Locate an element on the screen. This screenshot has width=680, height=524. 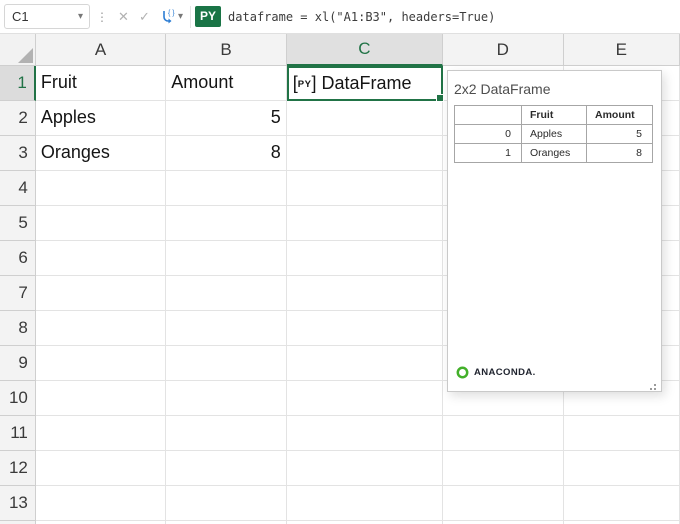
cell-C7 is located at coordinates (365, 293).